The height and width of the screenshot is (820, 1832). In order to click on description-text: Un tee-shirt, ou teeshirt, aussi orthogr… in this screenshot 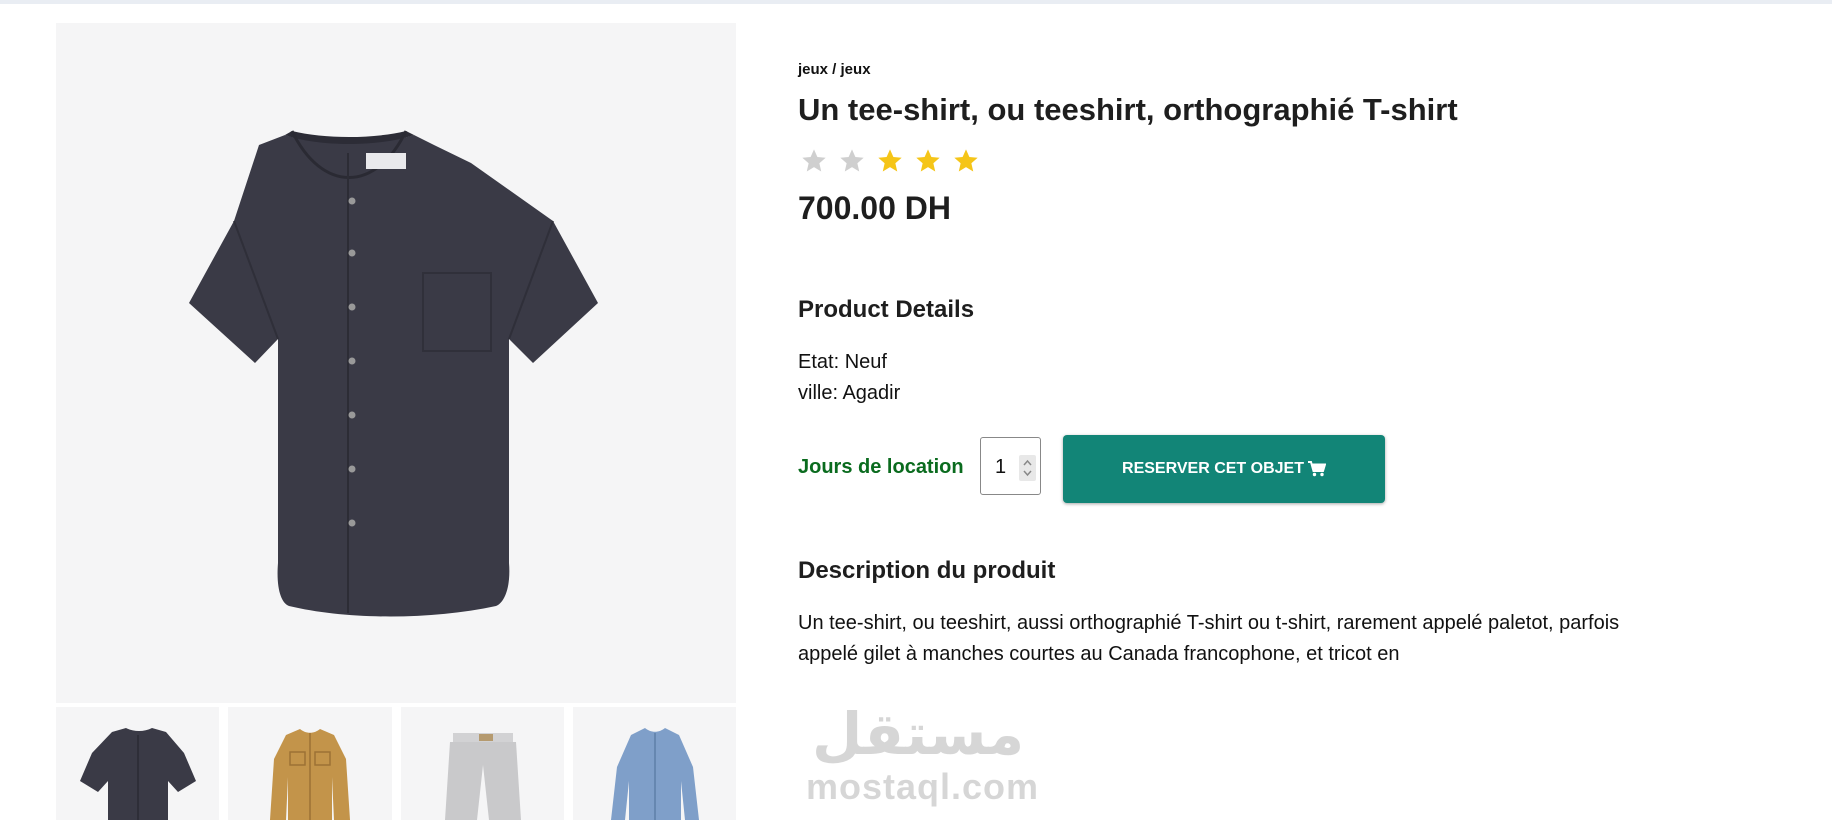, I will do `click(1209, 638)`.